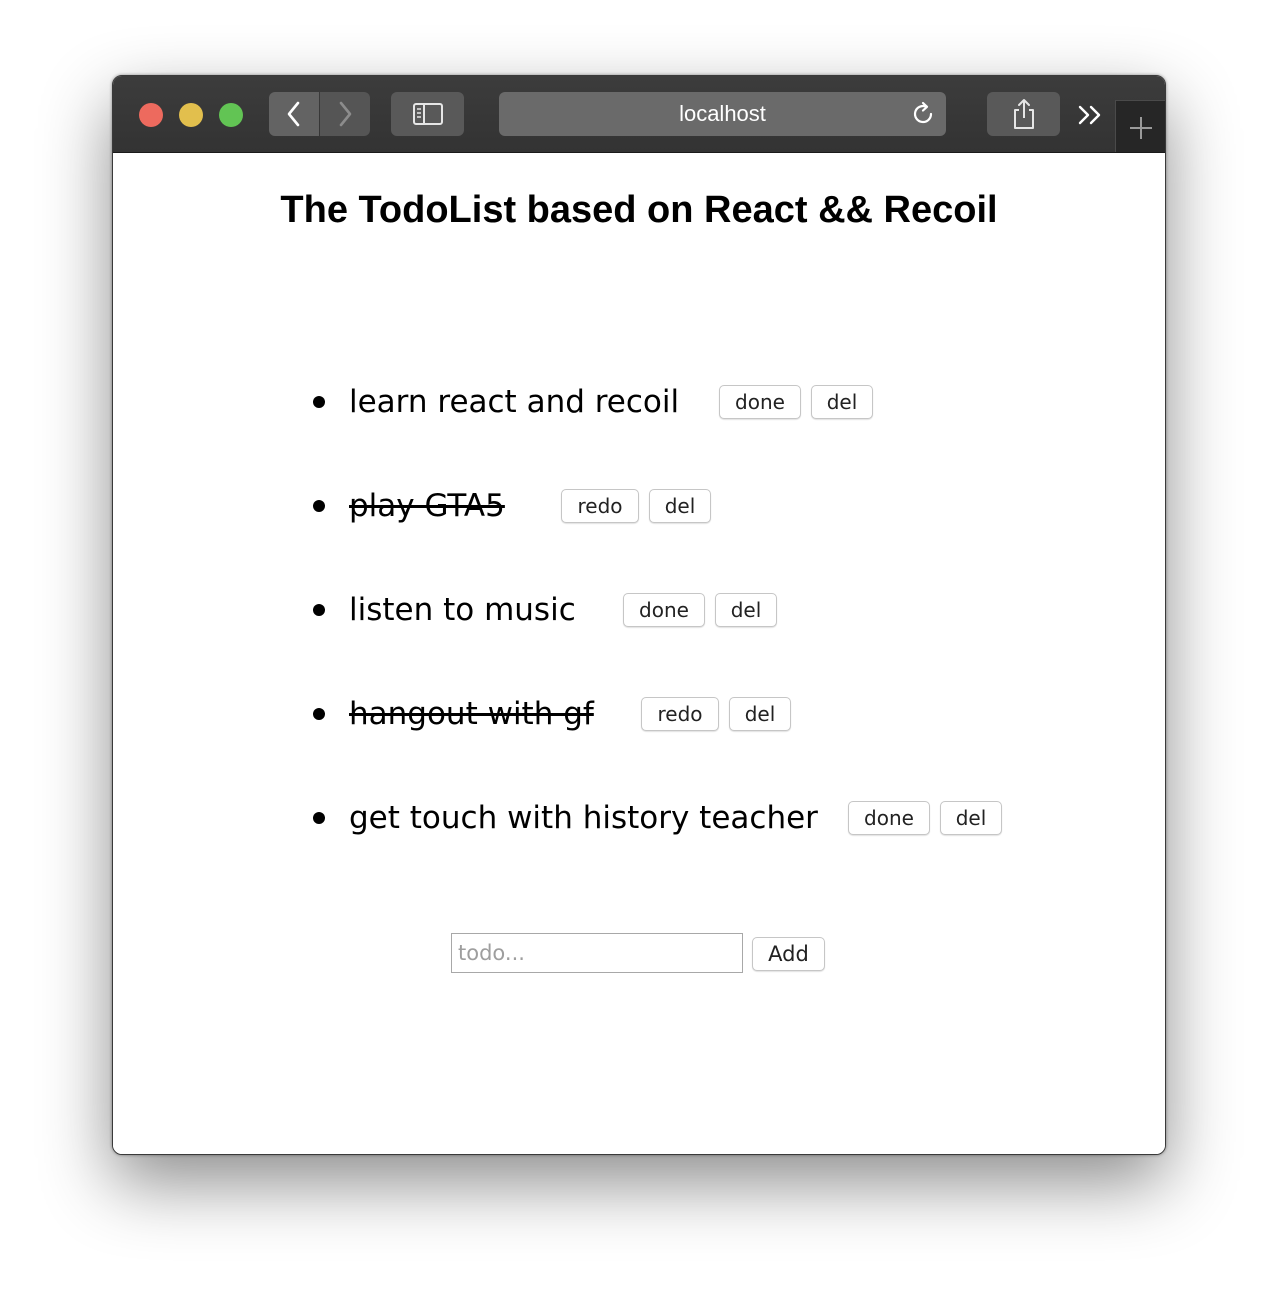 The height and width of the screenshot is (1302, 1276). Describe the element at coordinates (514, 402) in the screenshot. I see `todo-text: learn react and recoil` at that location.